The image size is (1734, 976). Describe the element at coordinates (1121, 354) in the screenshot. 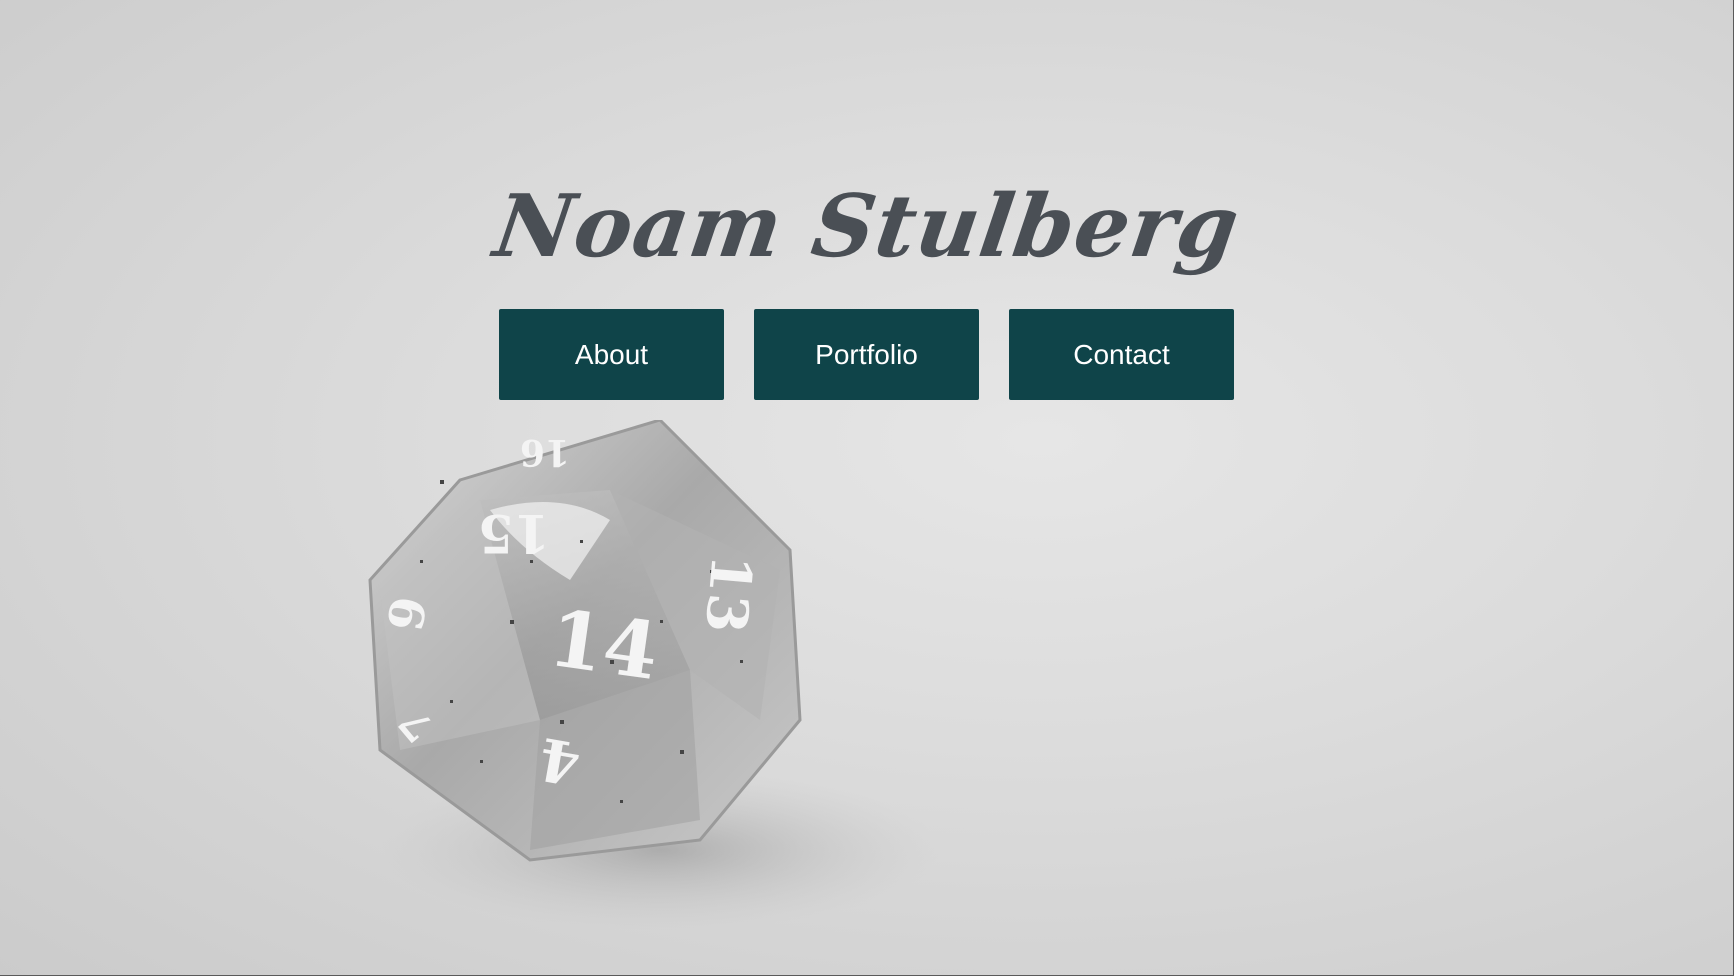

I see `nav-contact-button: Contact` at that location.